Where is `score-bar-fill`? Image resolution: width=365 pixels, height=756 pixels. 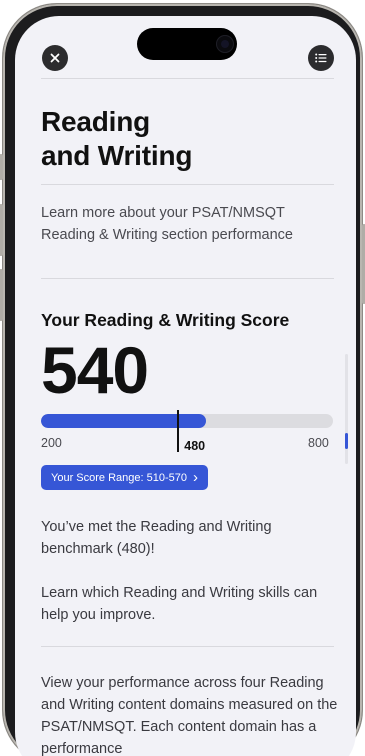 score-bar-fill is located at coordinates (124, 421).